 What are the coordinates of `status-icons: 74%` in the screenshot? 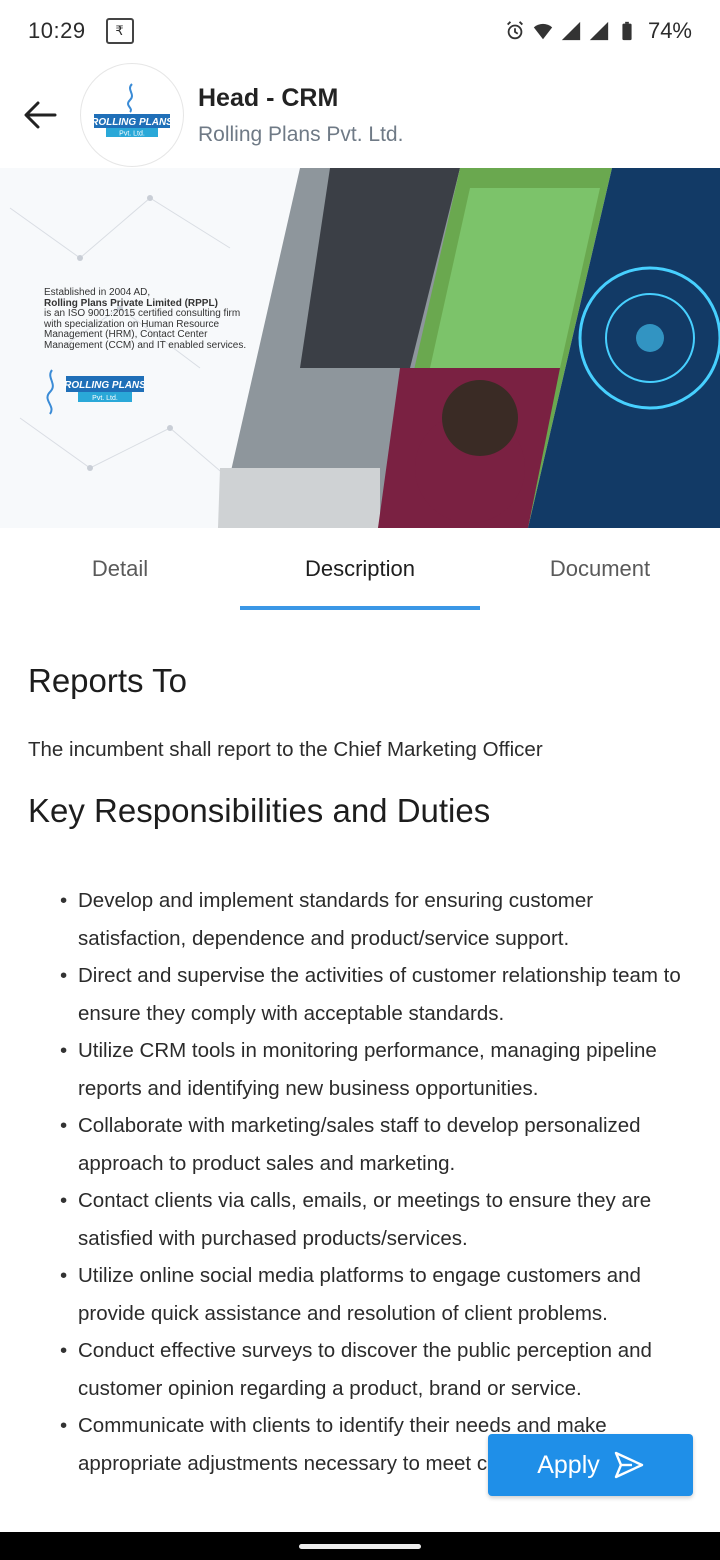 It's located at (598, 31).